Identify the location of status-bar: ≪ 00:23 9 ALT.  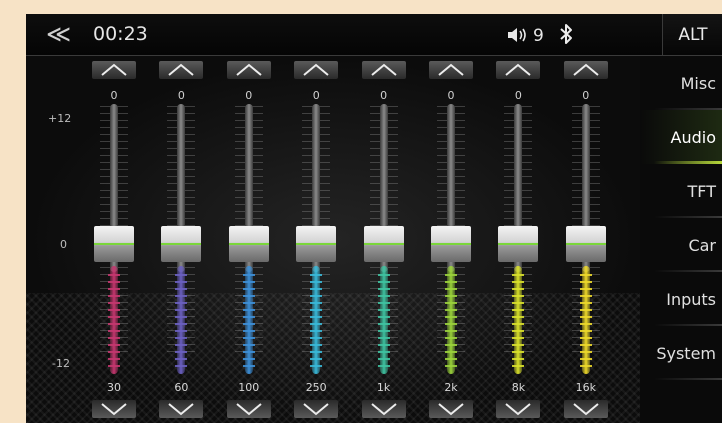
(374, 35).